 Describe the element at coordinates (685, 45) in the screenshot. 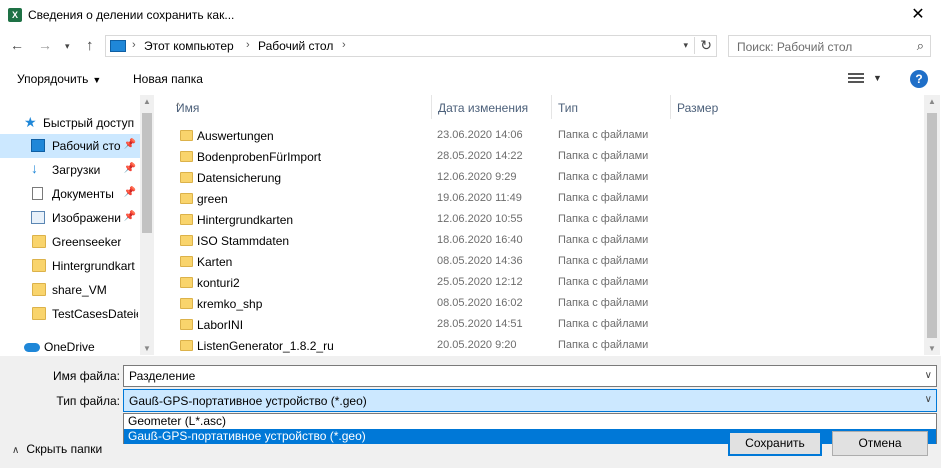

I see `address-dropdown-icon: ▾` at that location.